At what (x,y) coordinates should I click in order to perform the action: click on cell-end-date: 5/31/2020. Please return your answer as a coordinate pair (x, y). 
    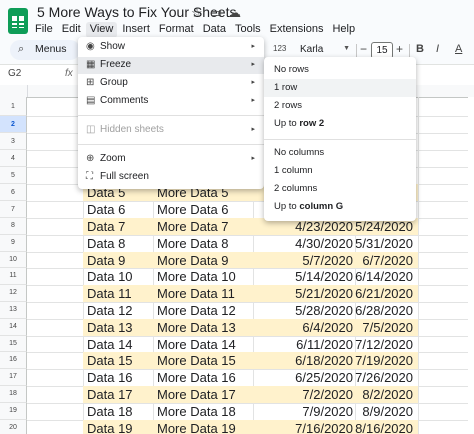
    Looking at the image, I should click on (364, 243).